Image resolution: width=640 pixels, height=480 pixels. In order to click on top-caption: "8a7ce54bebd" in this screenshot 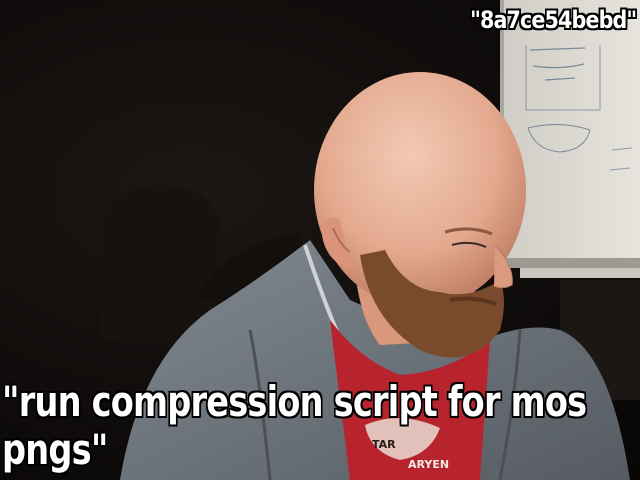, I will do `click(553, 20)`.